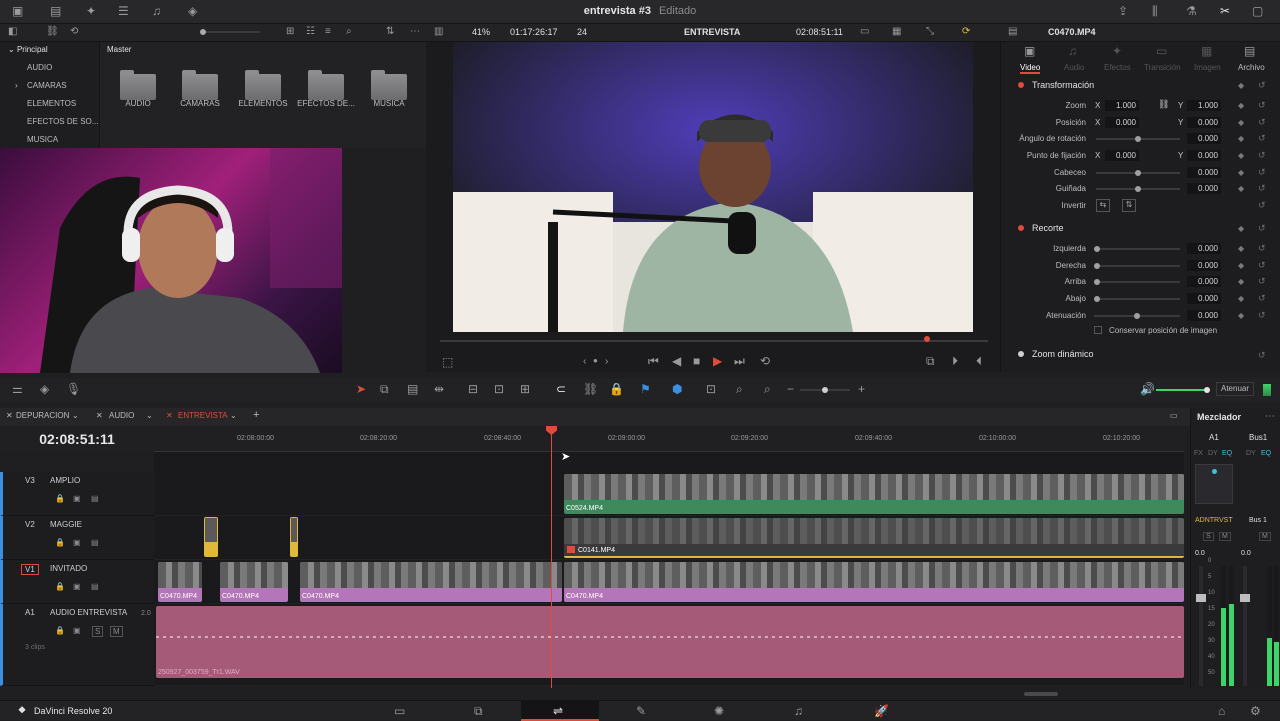 The width and height of the screenshot is (1280, 721). Describe the element at coordinates (1137, 299) in the screenshot. I see `crop-bottom-slider` at that location.